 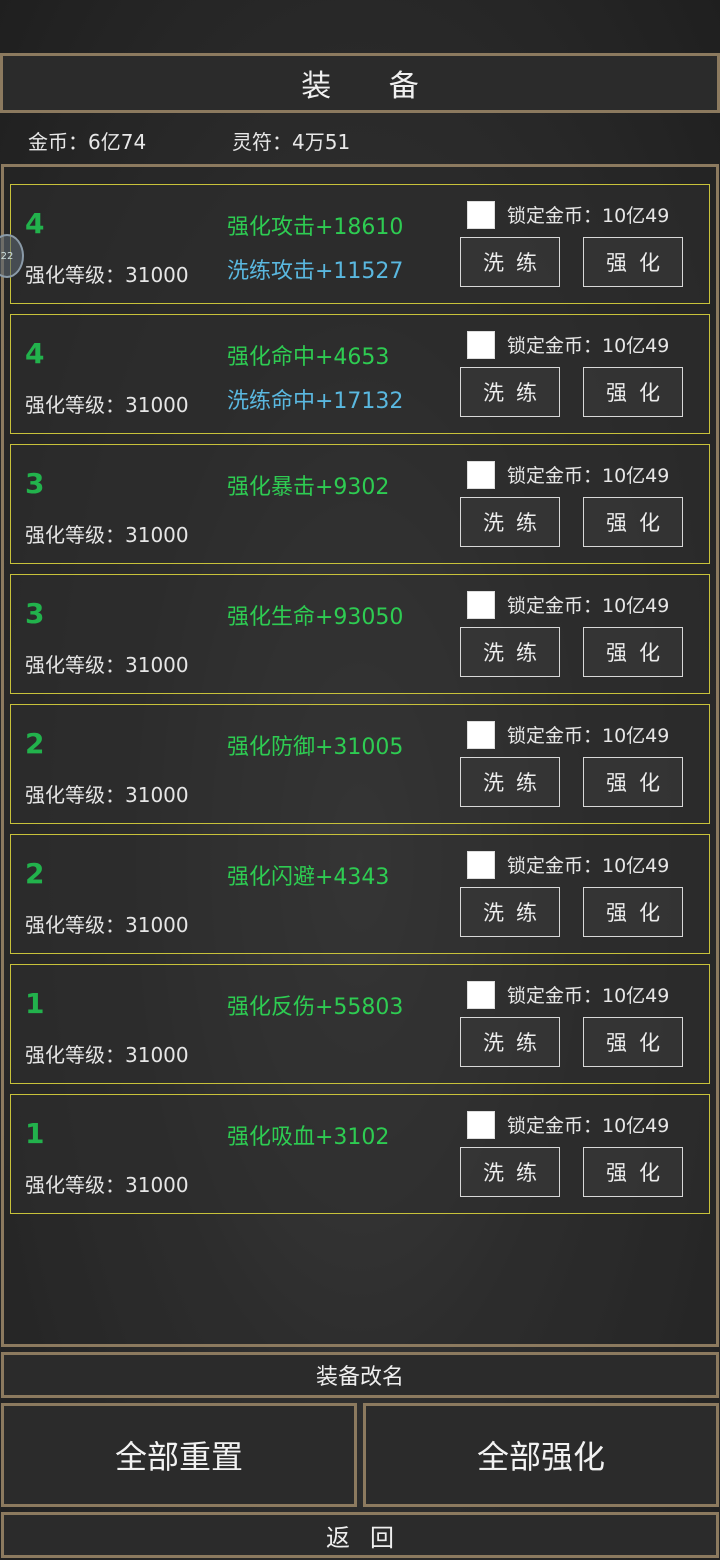 What do you see at coordinates (372, 86) in the screenshot?
I see `page-title: 装 备` at bounding box center [372, 86].